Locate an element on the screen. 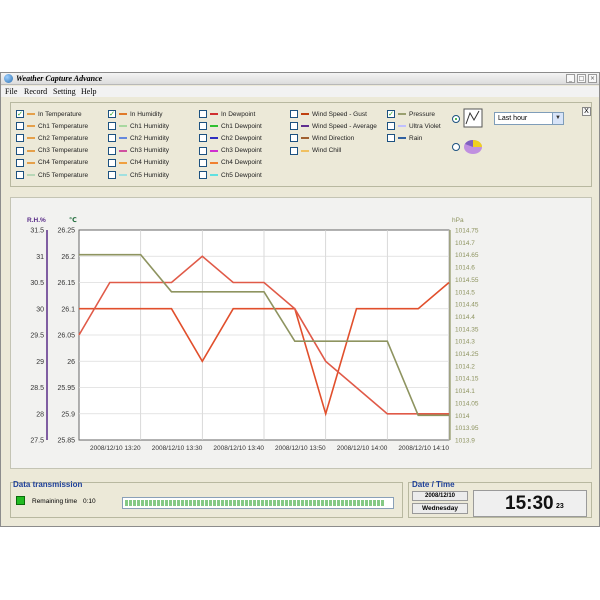  sensor-option: Wind Direction is located at coordinates (322, 138).